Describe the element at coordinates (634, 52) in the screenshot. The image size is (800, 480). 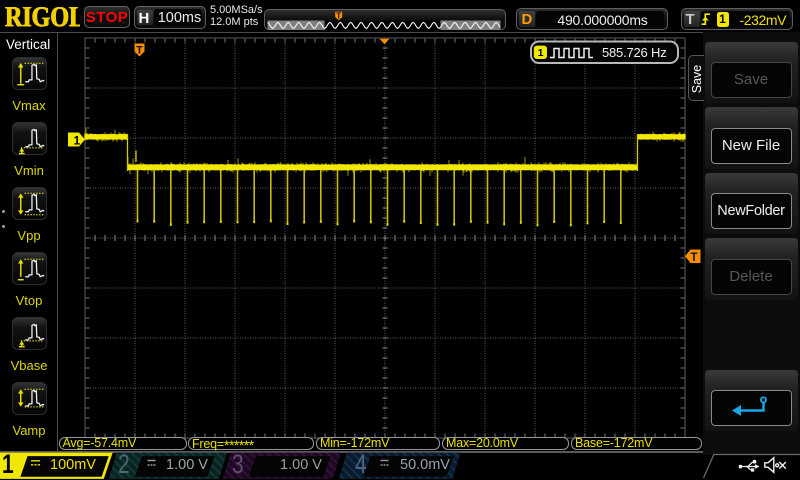
I see `svg-text: 585.726 Hz` at that location.